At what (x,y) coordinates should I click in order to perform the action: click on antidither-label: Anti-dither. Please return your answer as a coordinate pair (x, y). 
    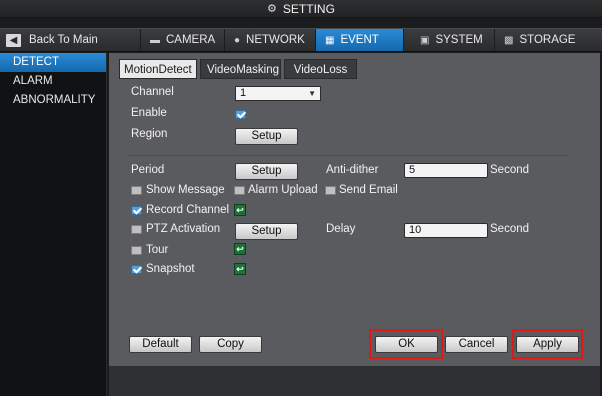
    Looking at the image, I should click on (352, 170).